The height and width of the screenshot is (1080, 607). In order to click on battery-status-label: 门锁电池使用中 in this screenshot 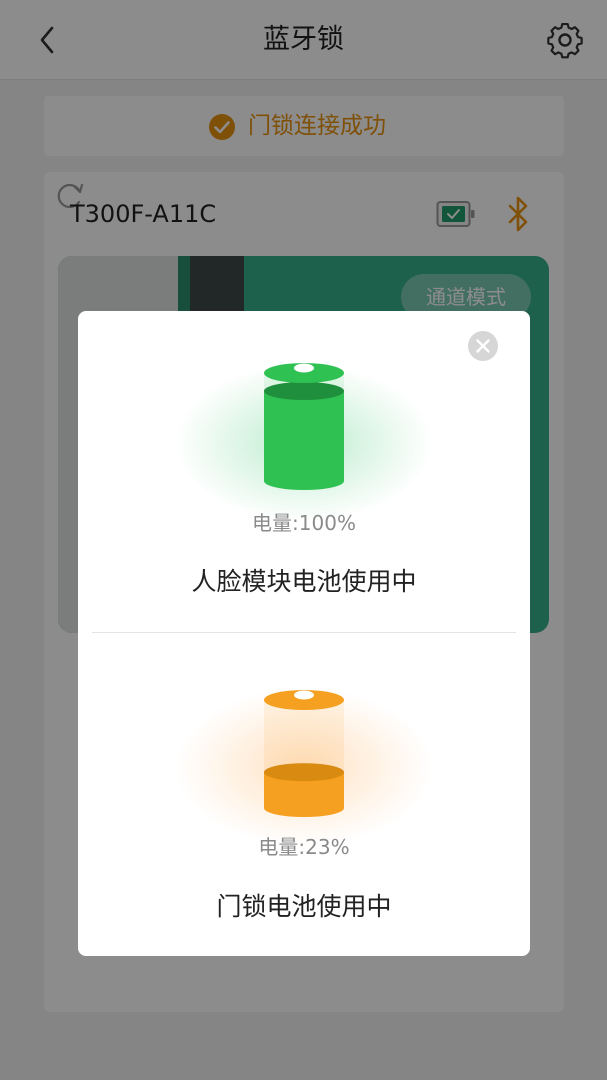, I will do `click(304, 906)`.